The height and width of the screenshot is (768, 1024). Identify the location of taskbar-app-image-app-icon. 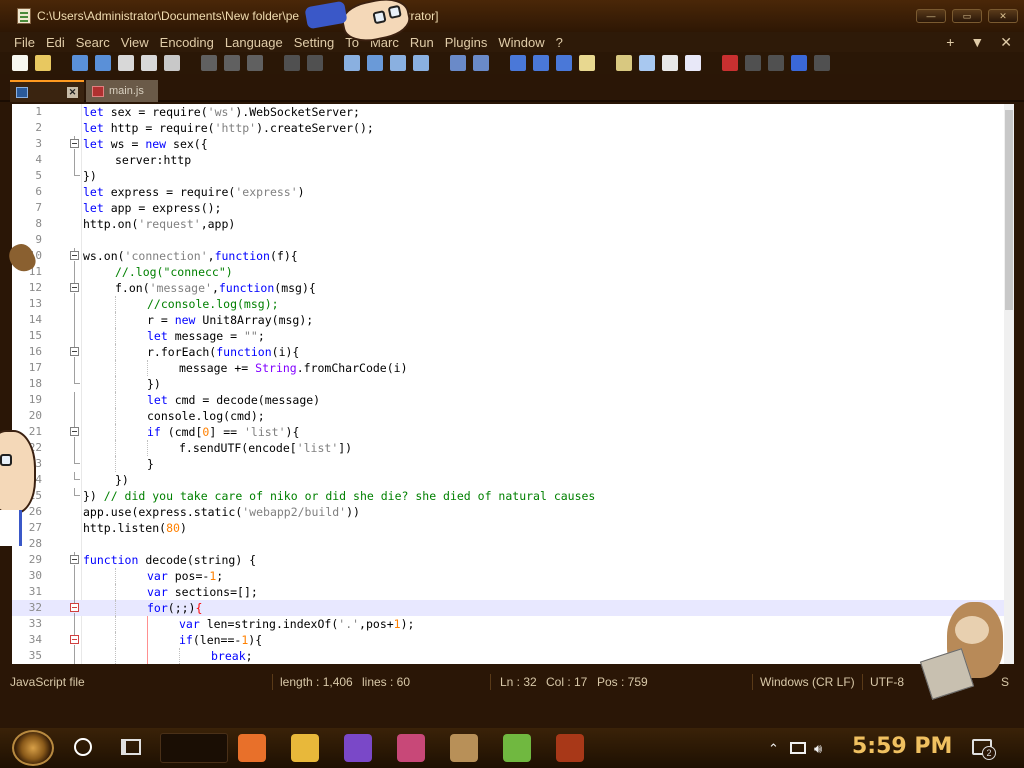
(464, 748).